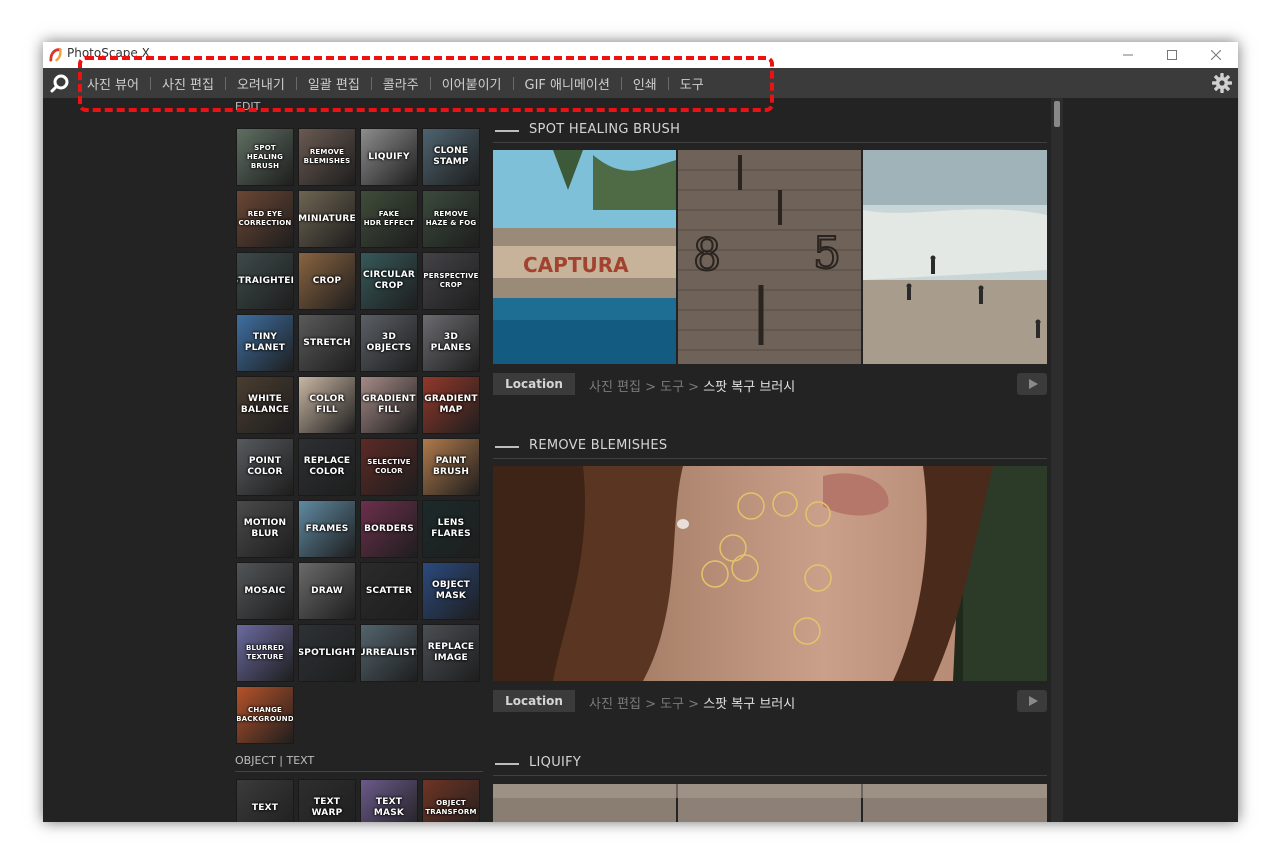  I want to click on tool-tile: LENS FLARES, so click(451, 529).